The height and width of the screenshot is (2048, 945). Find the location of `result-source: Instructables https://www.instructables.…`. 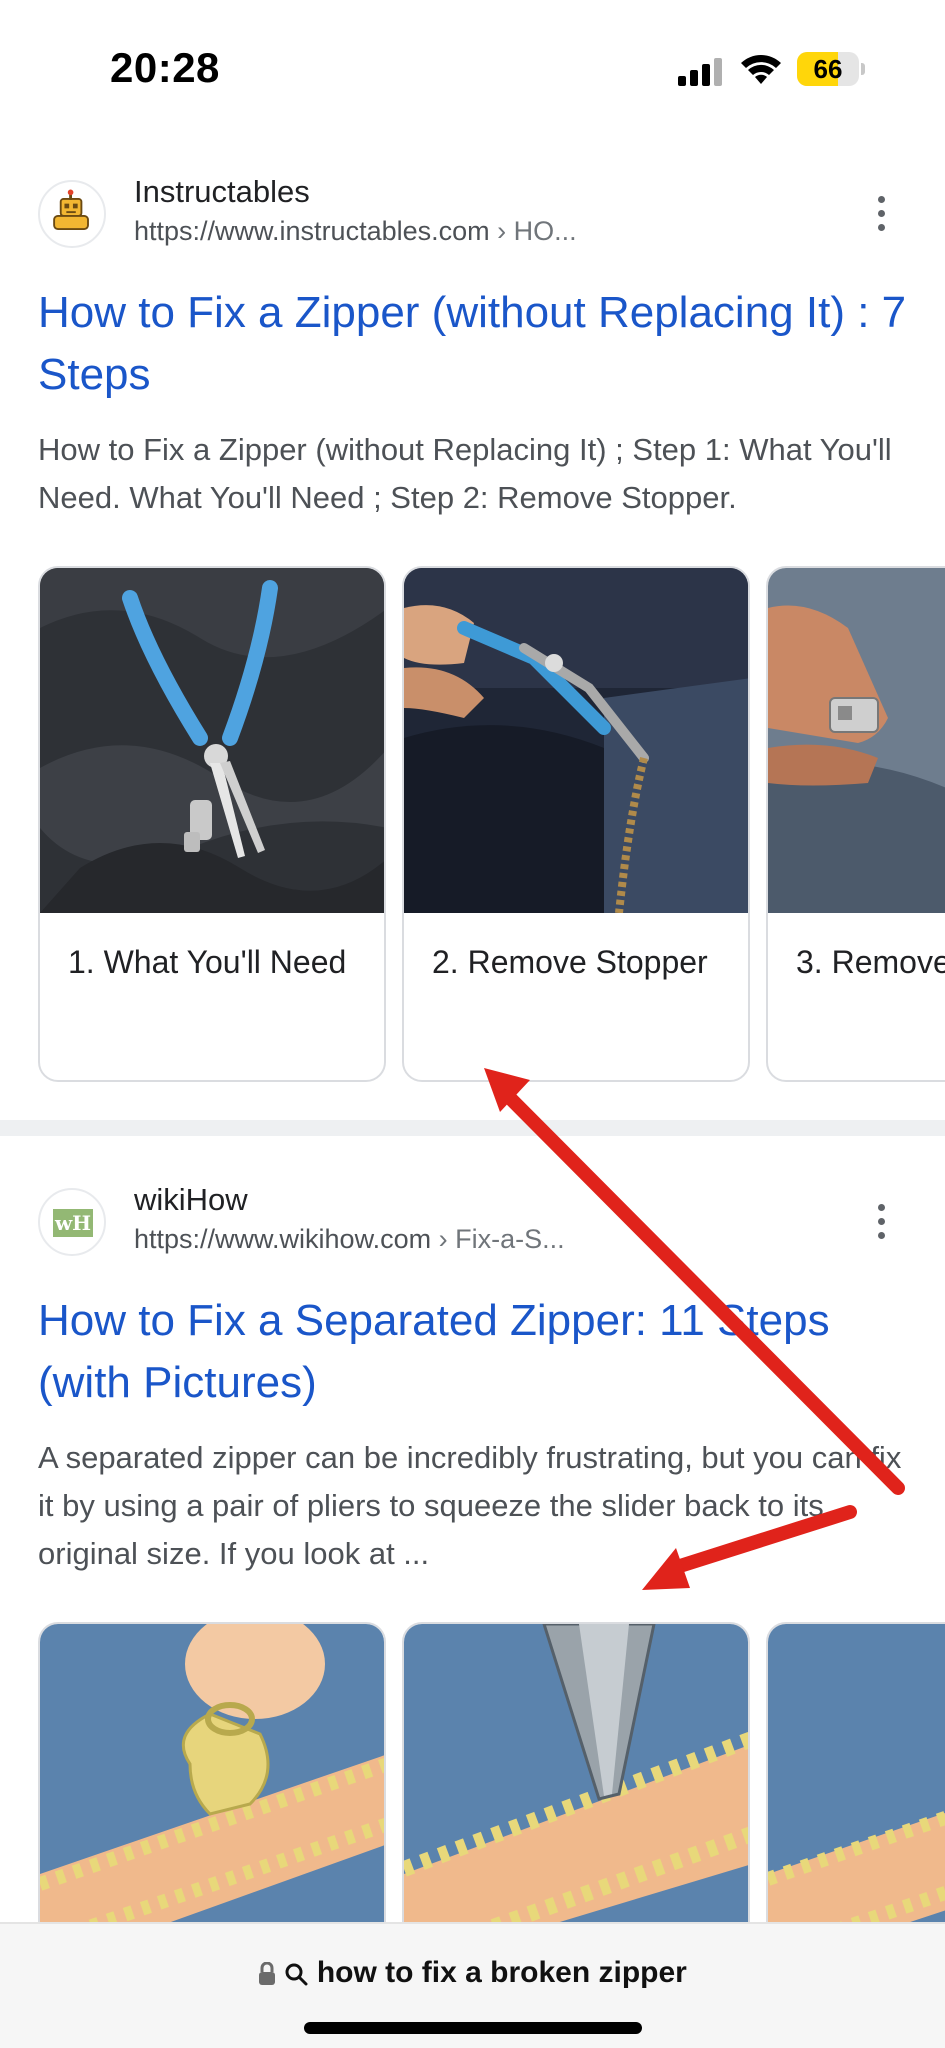

result-source: Instructables https://www.instructables.… is located at coordinates (473, 214).